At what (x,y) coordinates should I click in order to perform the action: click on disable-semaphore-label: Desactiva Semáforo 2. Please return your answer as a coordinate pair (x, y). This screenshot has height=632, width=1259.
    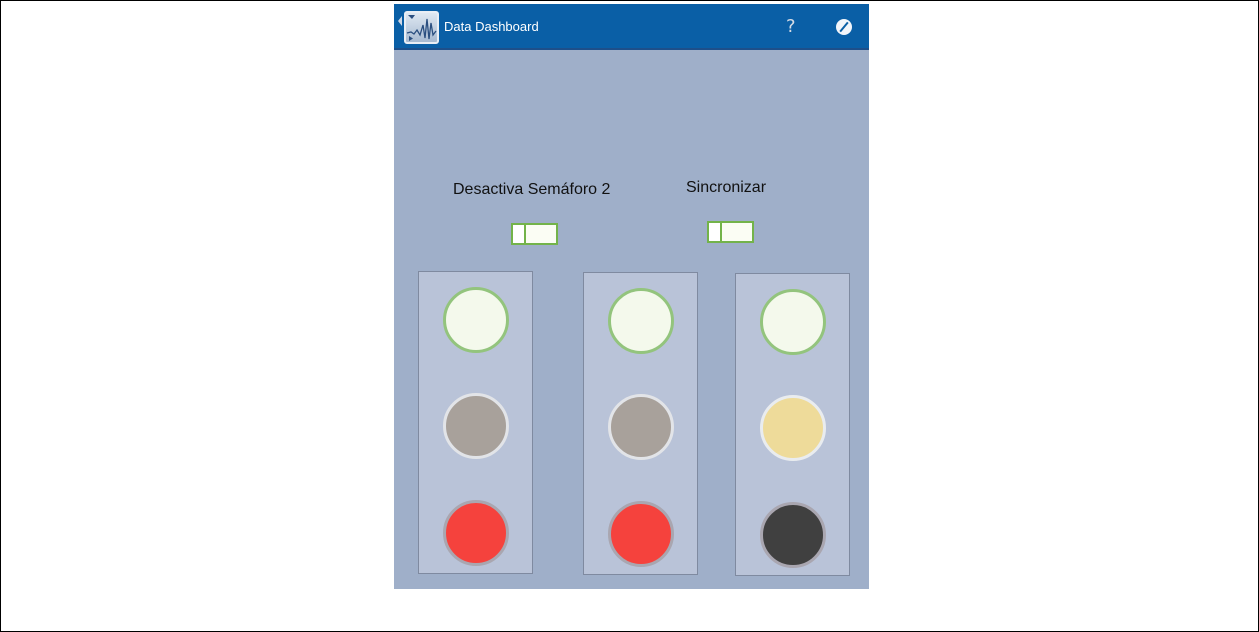
    Looking at the image, I should click on (532, 189).